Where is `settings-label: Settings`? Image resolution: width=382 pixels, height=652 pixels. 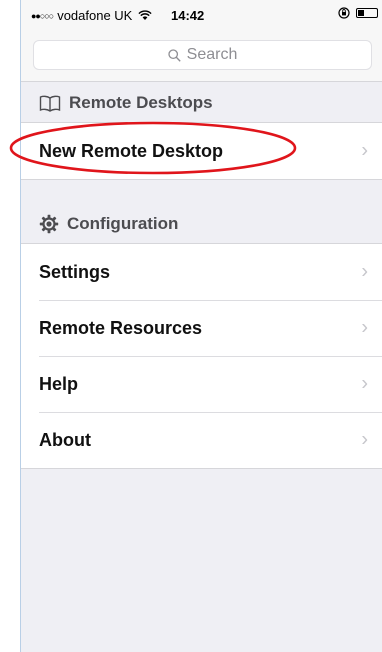
settings-label: Settings is located at coordinates (75, 271).